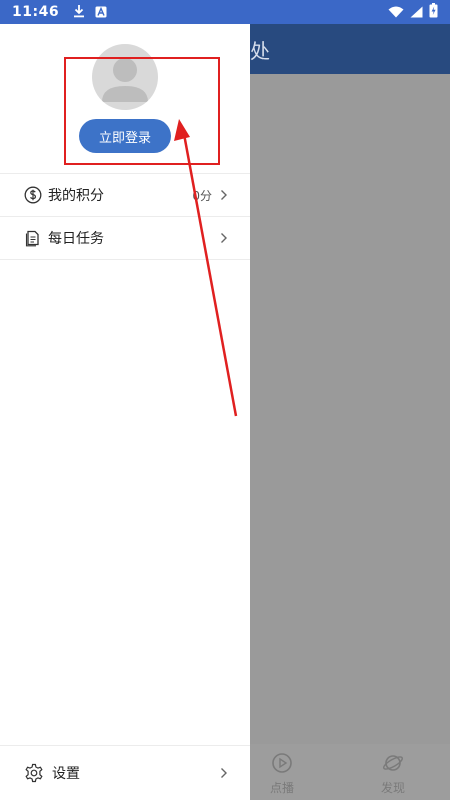 The width and height of the screenshot is (450, 800). Describe the element at coordinates (76, 196) in the screenshot. I see `menu-item-label: 我的积分` at that location.